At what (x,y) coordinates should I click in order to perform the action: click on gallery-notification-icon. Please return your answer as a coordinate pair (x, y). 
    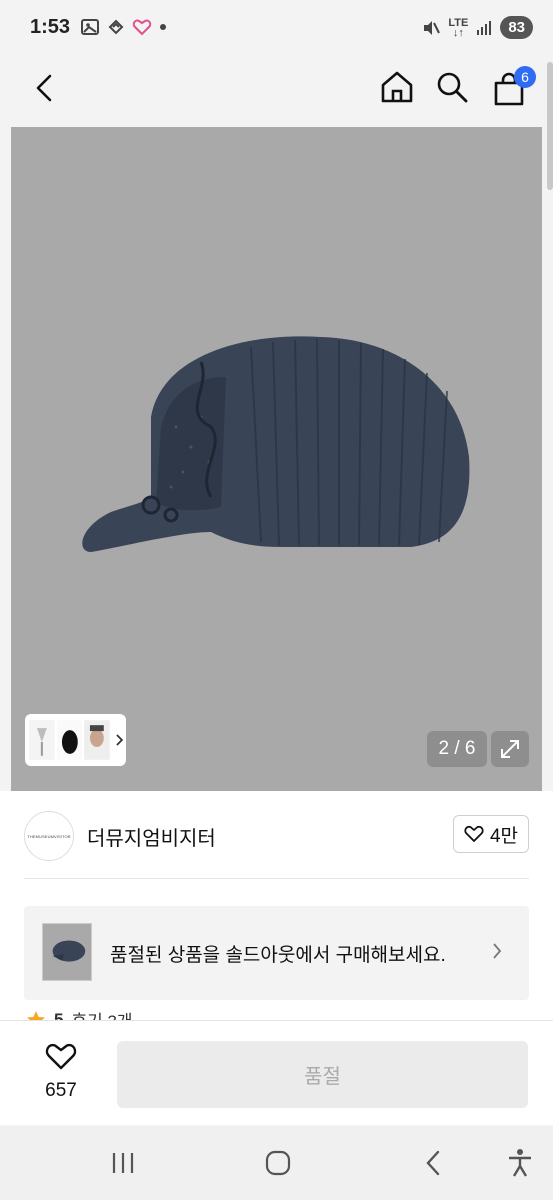
    Looking at the image, I should click on (90, 27).